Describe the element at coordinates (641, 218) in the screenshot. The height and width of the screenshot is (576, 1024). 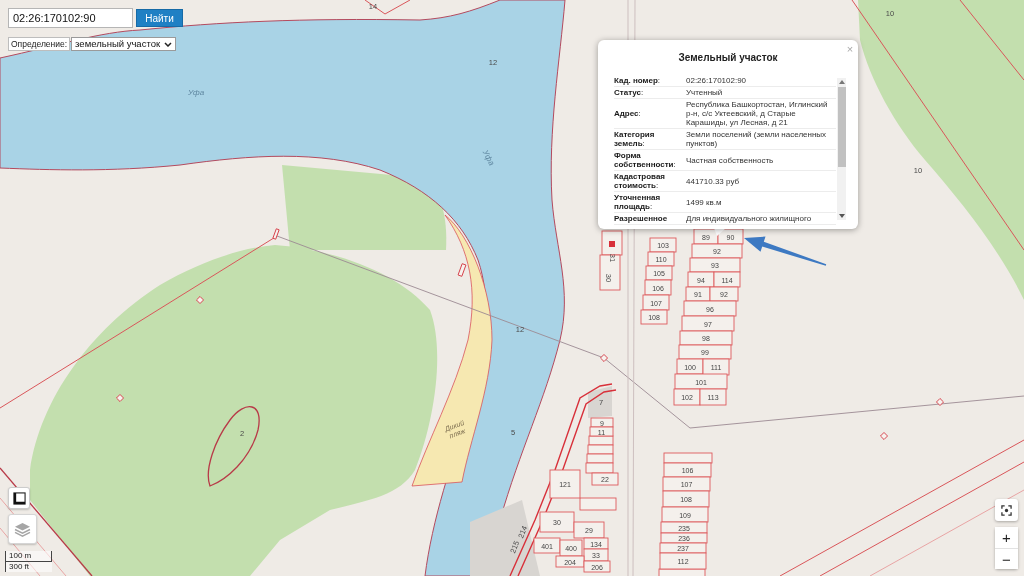
I see `field-label: Разрешенное` at that location.